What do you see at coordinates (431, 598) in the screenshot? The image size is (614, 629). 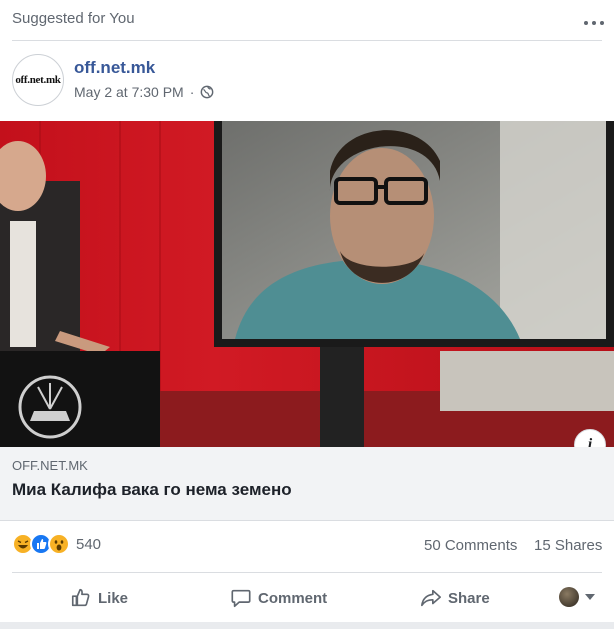 I see `share-arrow-icon` at bounding box center [431, 598].